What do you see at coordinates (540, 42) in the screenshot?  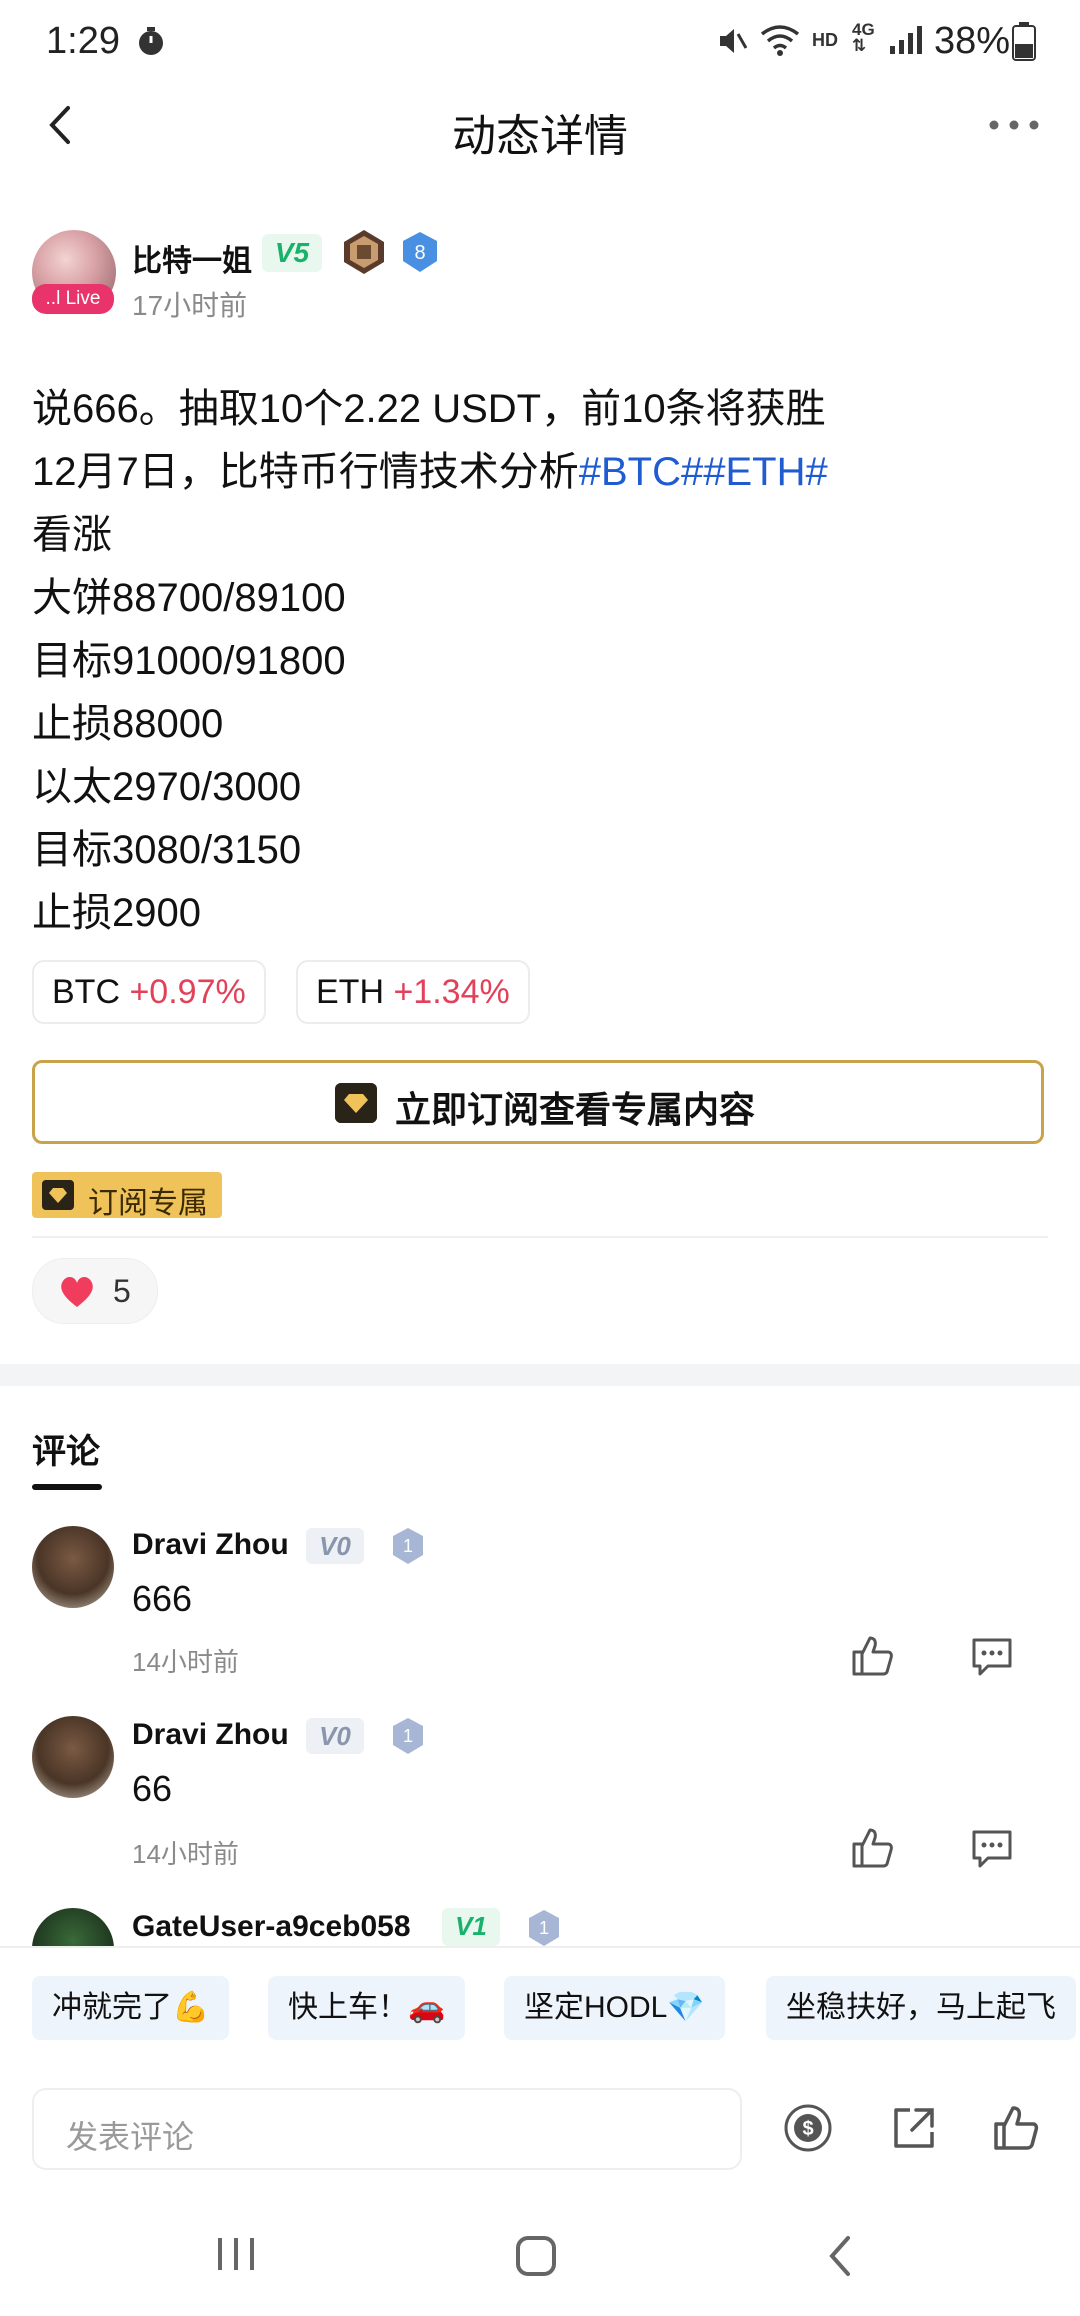 I see `status-bar: 1:29 HD 4G ⇅ 38%` at bounding box center [540, 42].